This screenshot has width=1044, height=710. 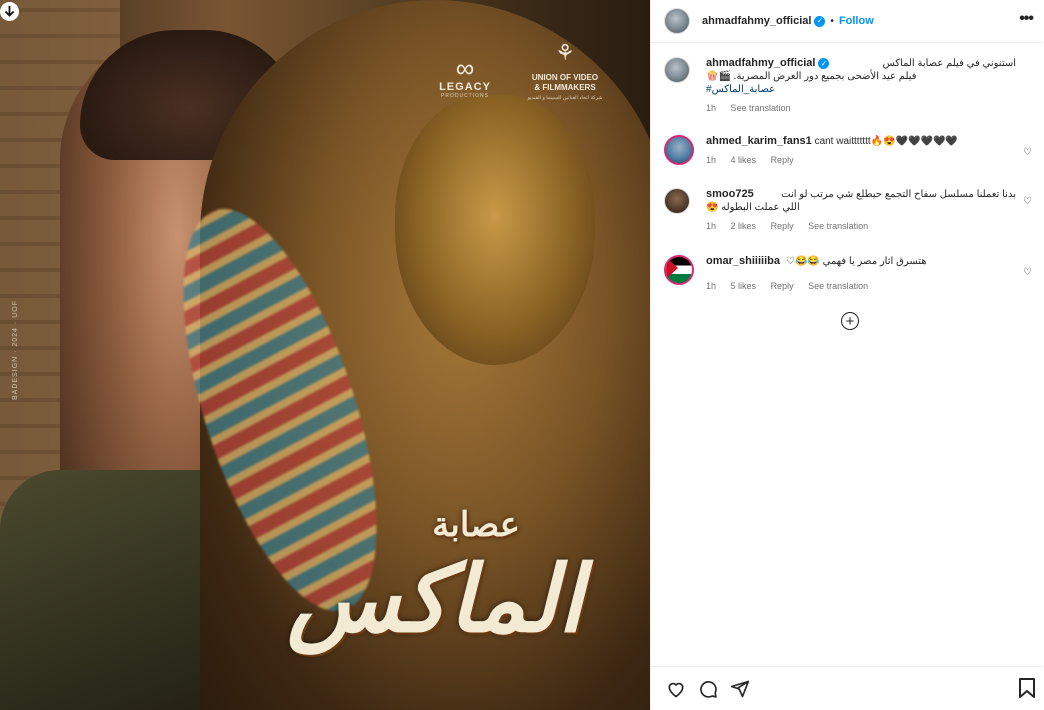 I want to click on caption-text-line1: استنوني في فيلم عصابة الماكس, so click(x=949, y=63).